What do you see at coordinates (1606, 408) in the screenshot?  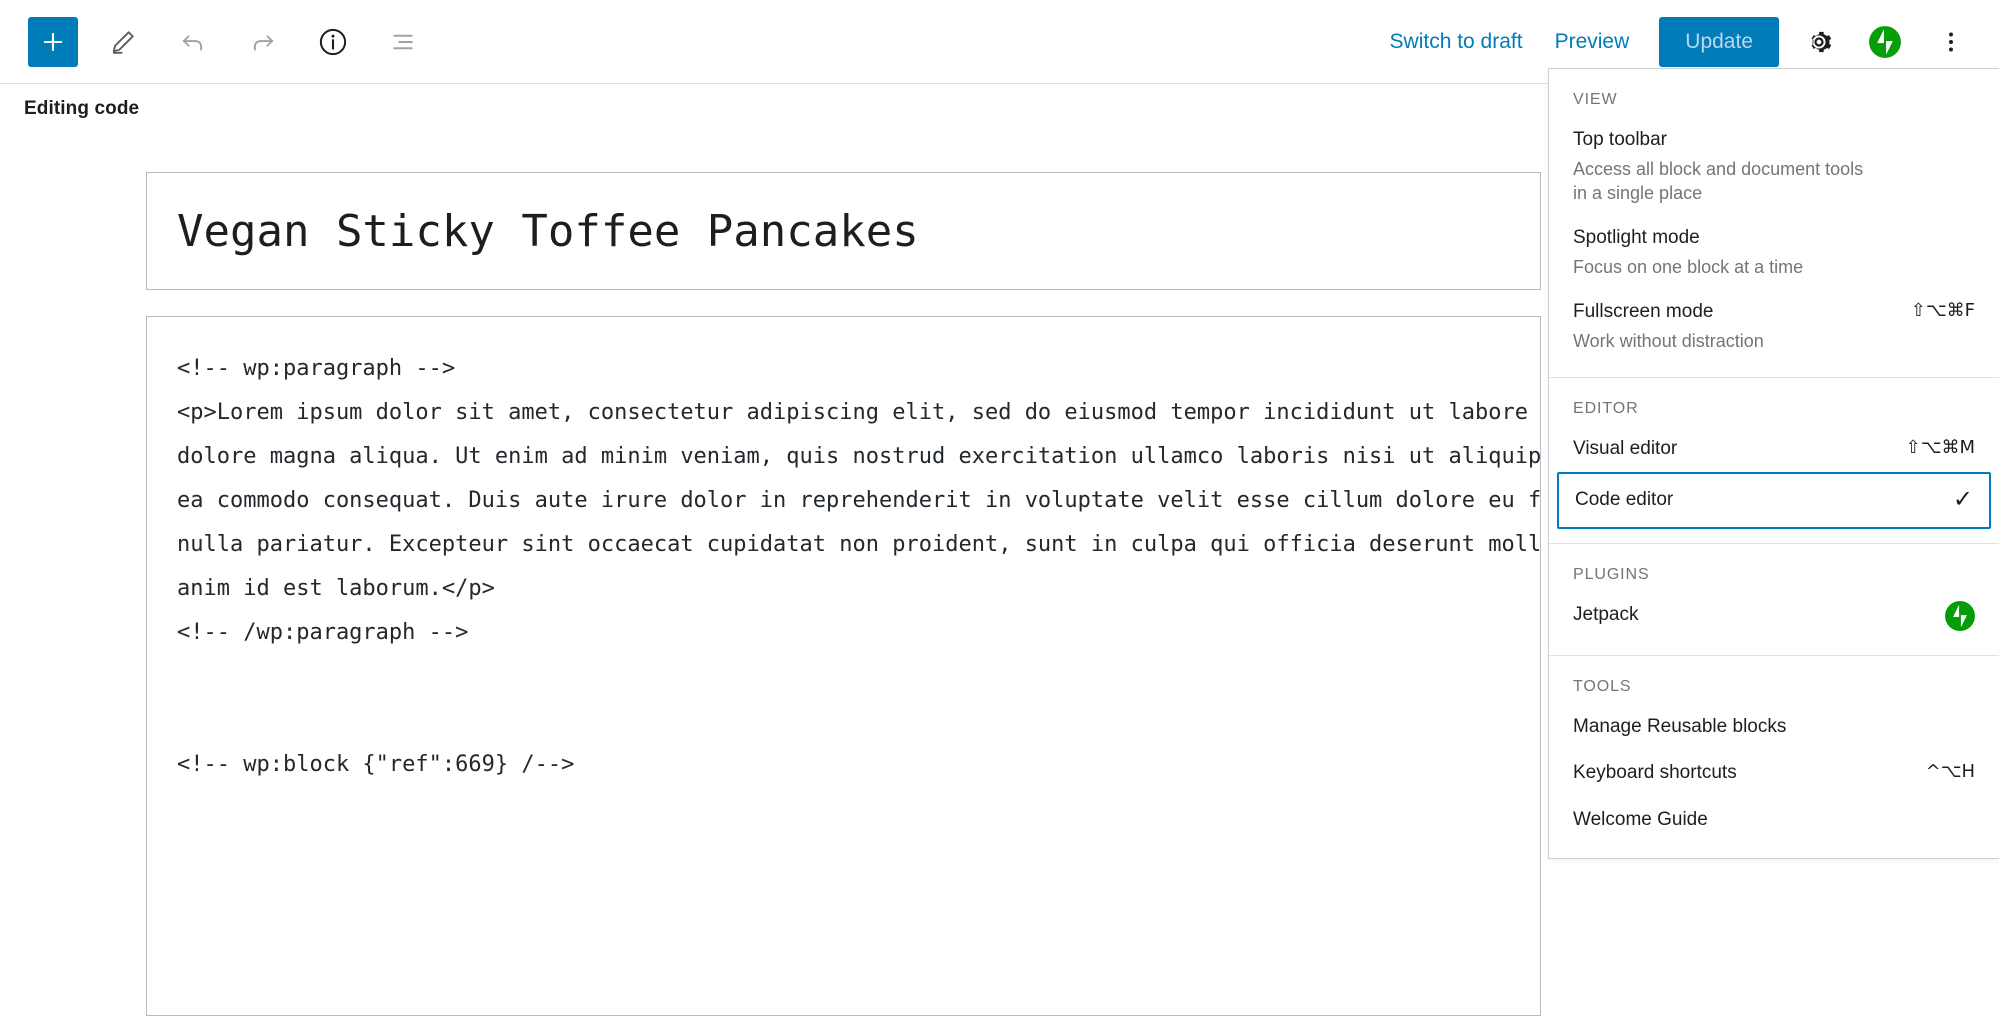 I see `menu-group-label: Editor` at bounding box center [1606, 408].